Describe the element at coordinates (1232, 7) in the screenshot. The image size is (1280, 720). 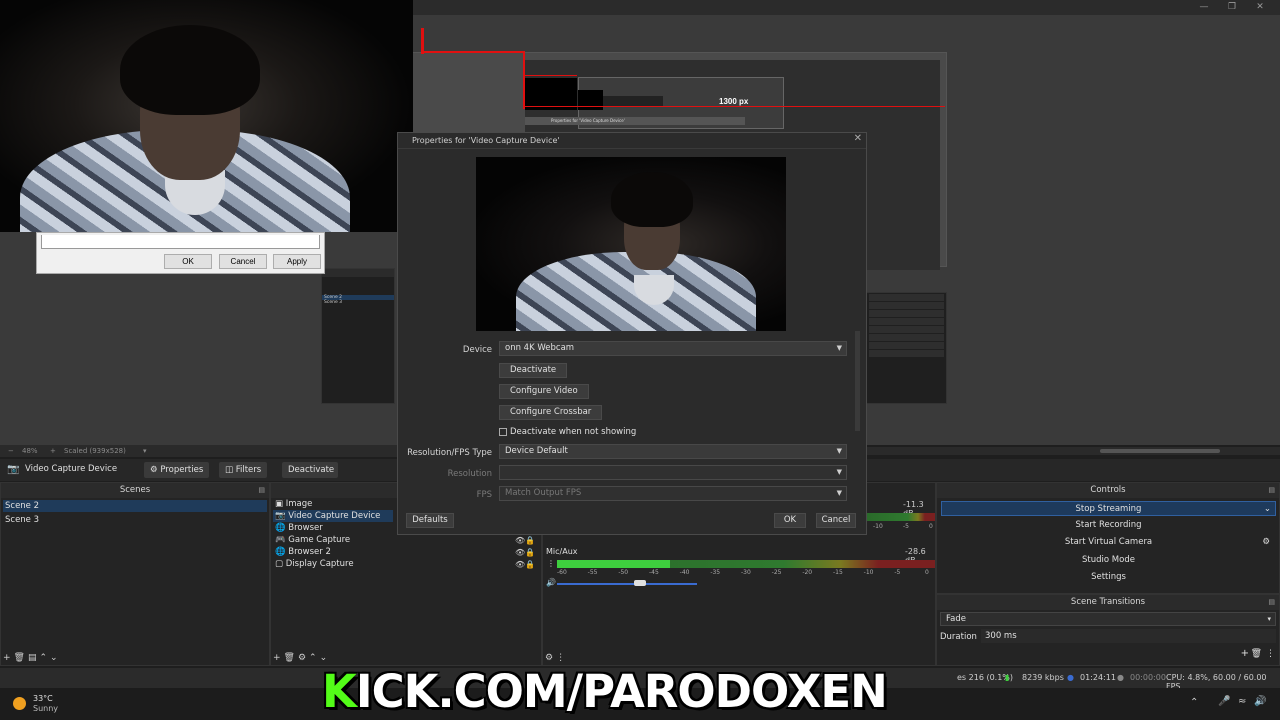
I see `restore-icon: ❐` at that location.